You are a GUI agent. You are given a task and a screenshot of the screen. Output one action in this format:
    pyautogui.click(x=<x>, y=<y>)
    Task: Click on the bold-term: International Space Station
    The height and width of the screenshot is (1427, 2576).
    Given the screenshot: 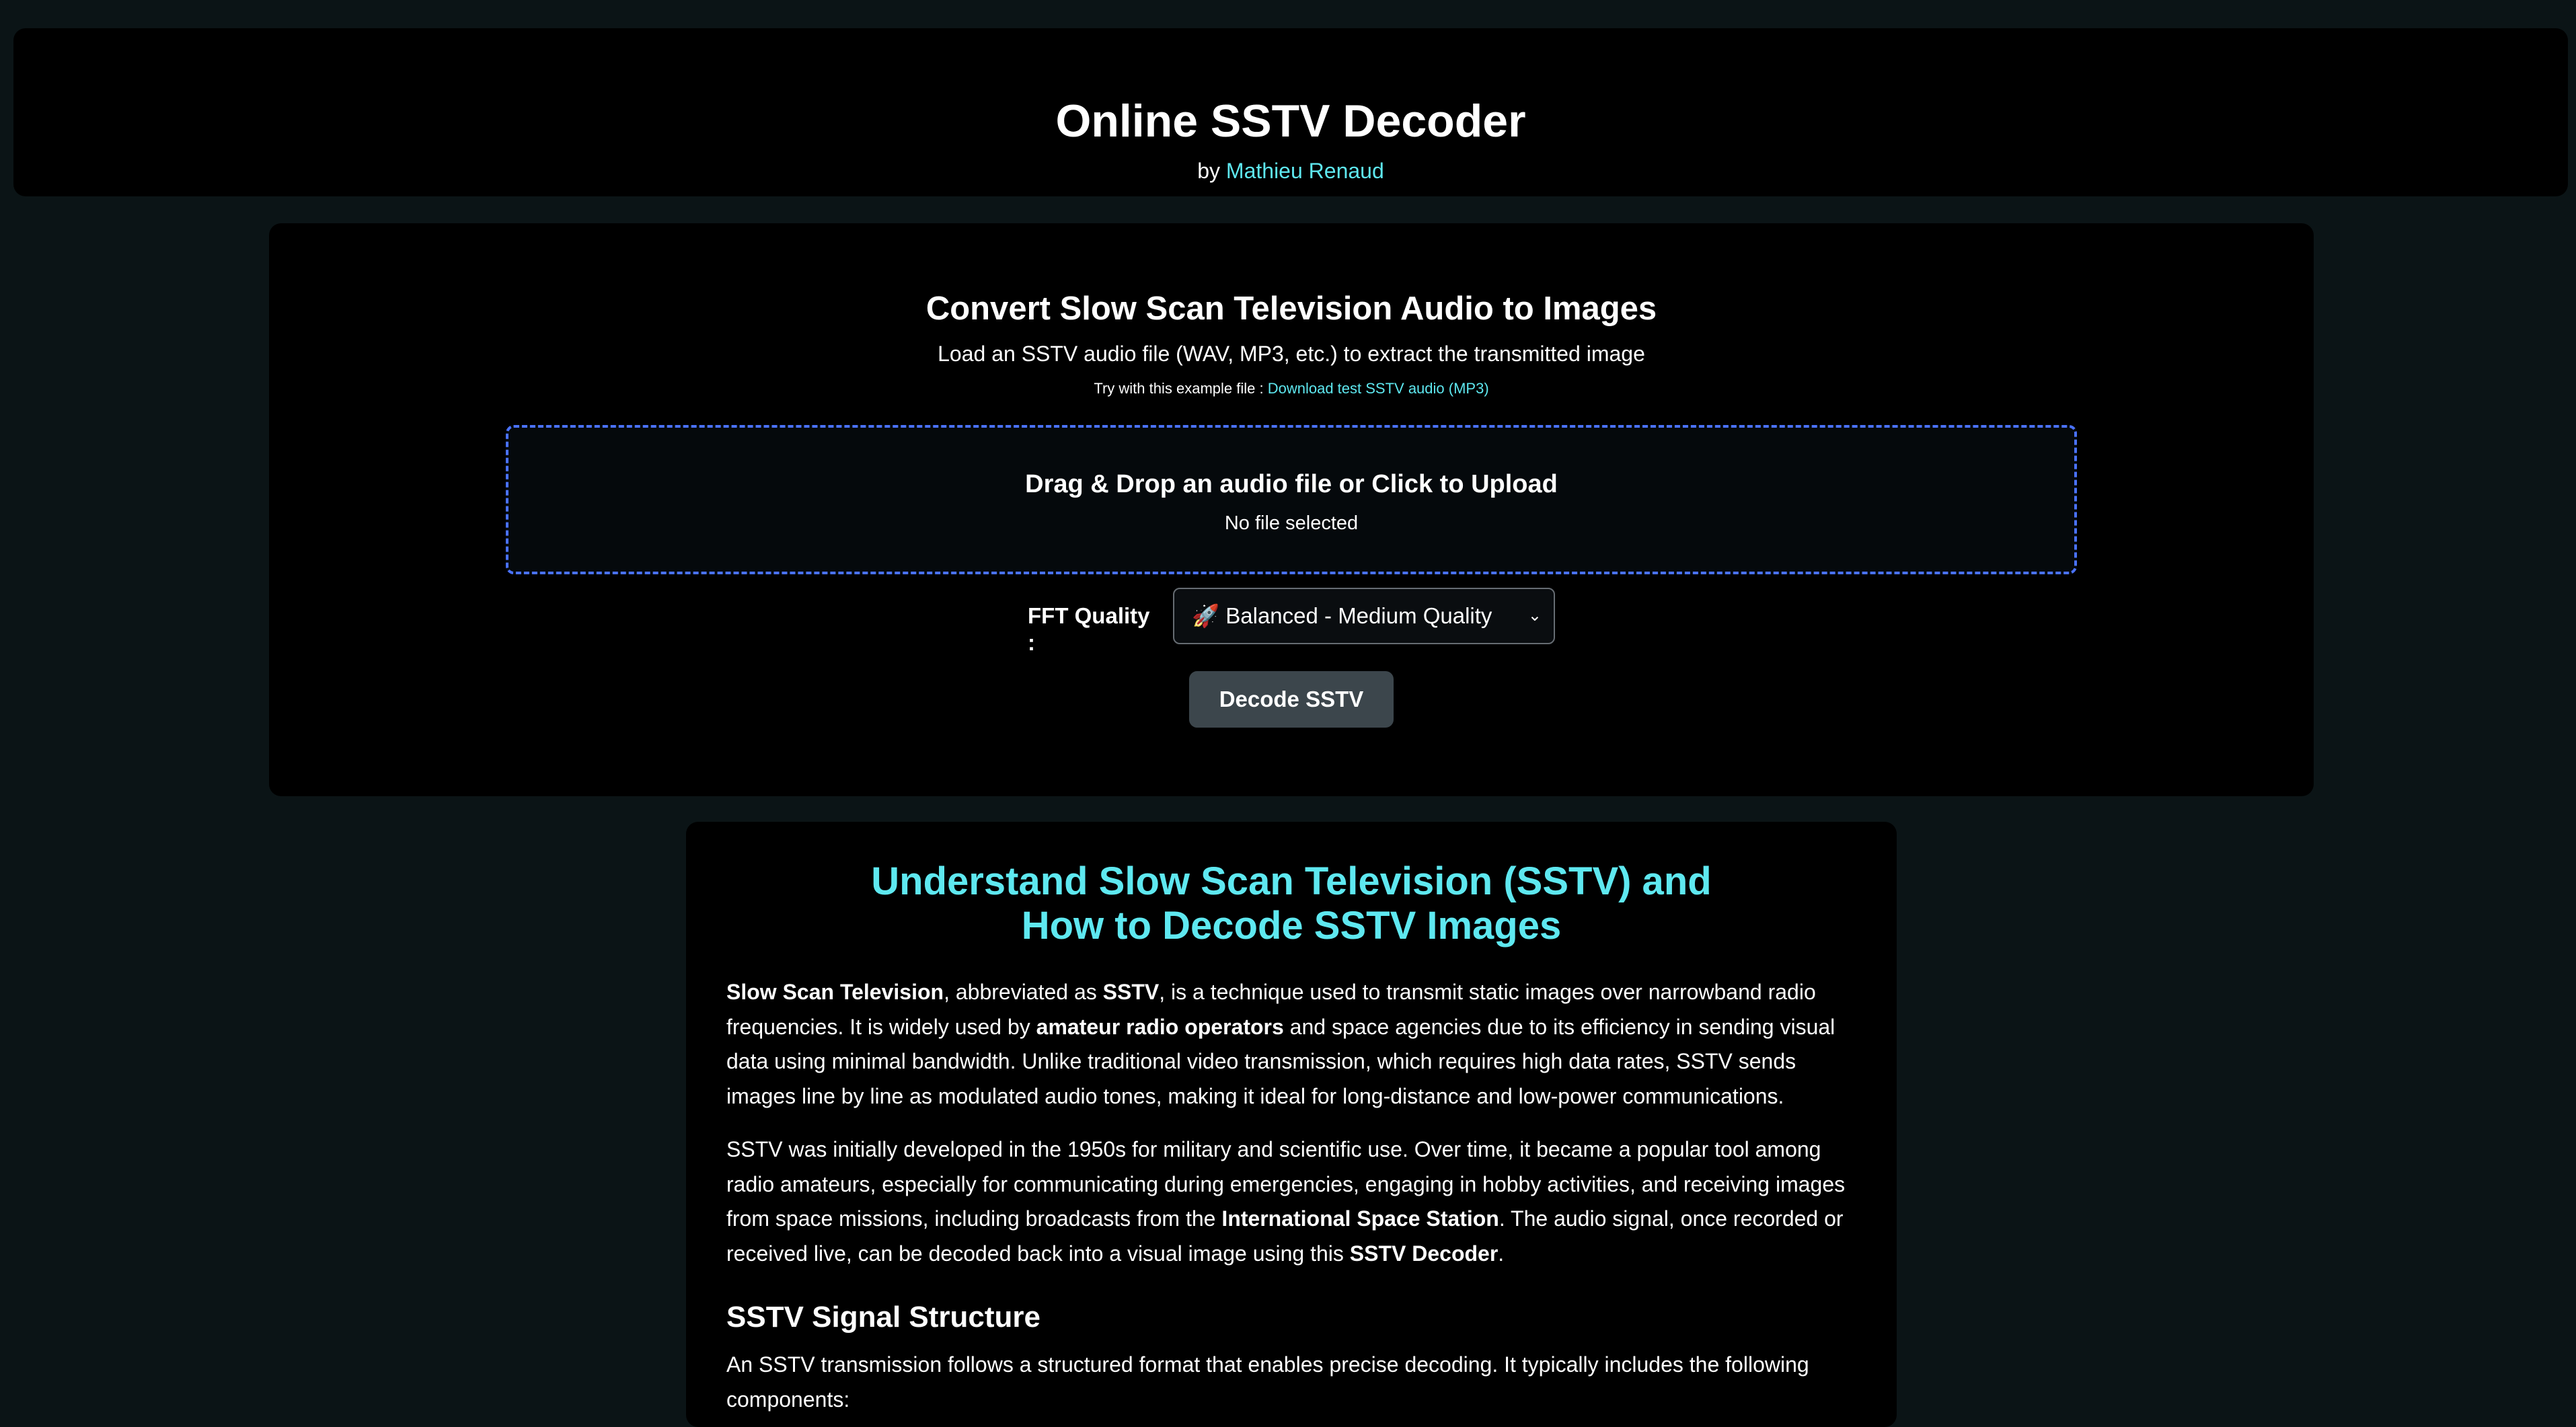 What is the action you would take?
    pyautogui.click(x=1360, y=1218)
    